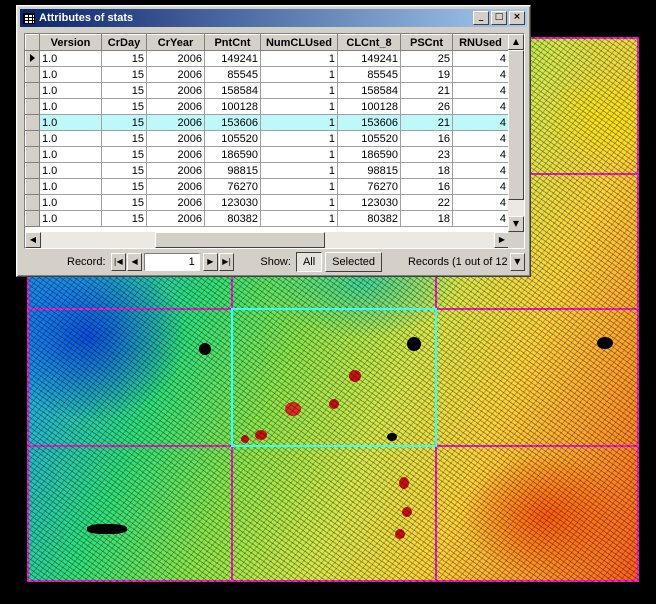 The height and width of the screenshot is (604, 656). I want to click on column-header: CLCnt_8, so click(369, 42).